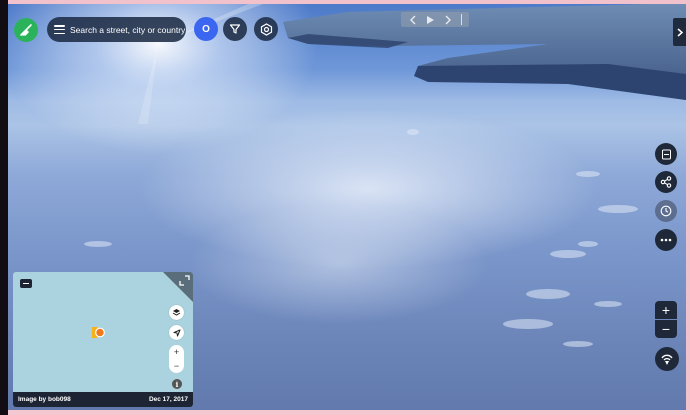  I want to click on user-initial: O, so click(206, 29).